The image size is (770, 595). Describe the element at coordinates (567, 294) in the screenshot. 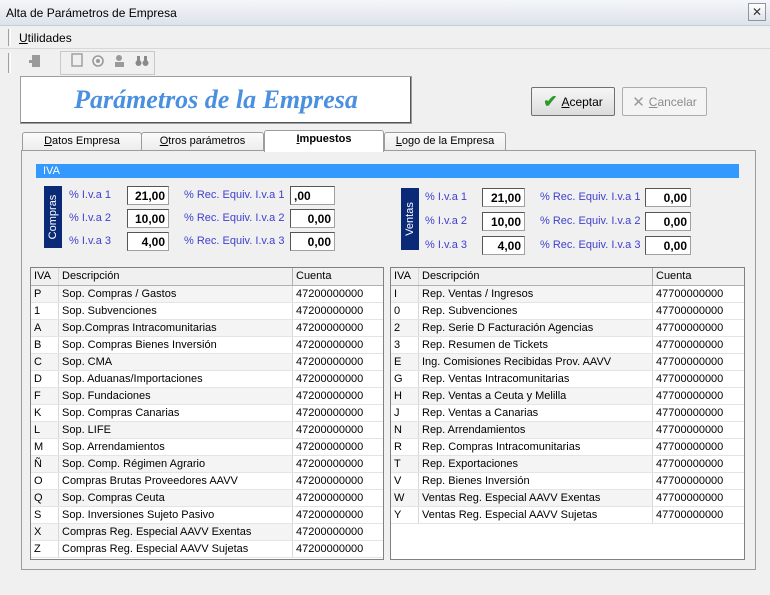

I see `table-row: I Rep. Ventas / Ingresos 47700000000` at that location.